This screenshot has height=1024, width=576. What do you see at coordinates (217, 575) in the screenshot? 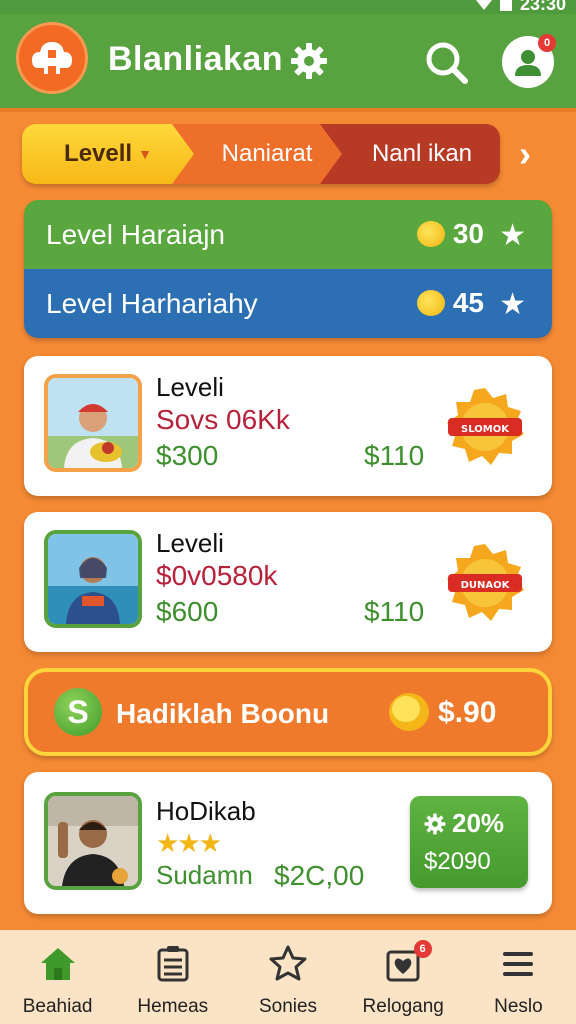
I see `deal-code: $0v0580k` at bounding box center [217, 575].